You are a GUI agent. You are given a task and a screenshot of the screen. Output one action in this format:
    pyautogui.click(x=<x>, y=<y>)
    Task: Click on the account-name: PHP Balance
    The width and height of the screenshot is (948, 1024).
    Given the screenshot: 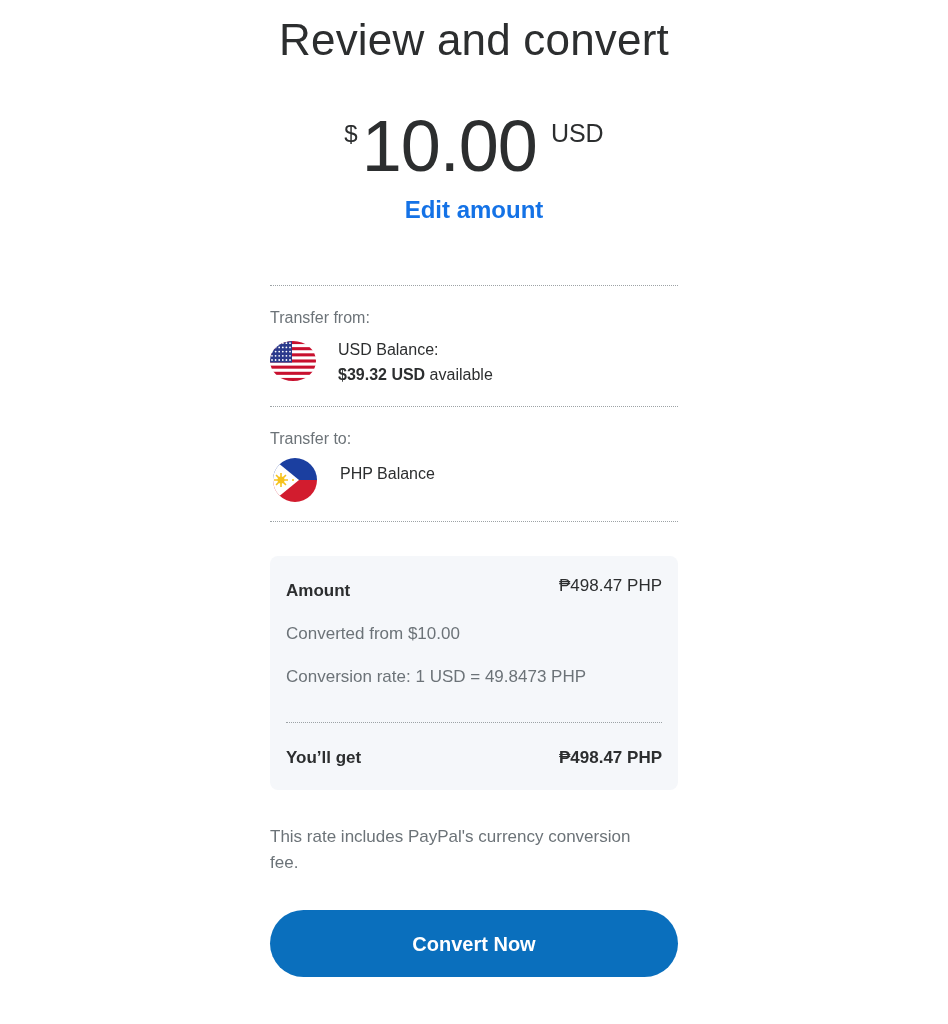 What is the action you would take?
    pyautogui.click(x=387, y=474)
    